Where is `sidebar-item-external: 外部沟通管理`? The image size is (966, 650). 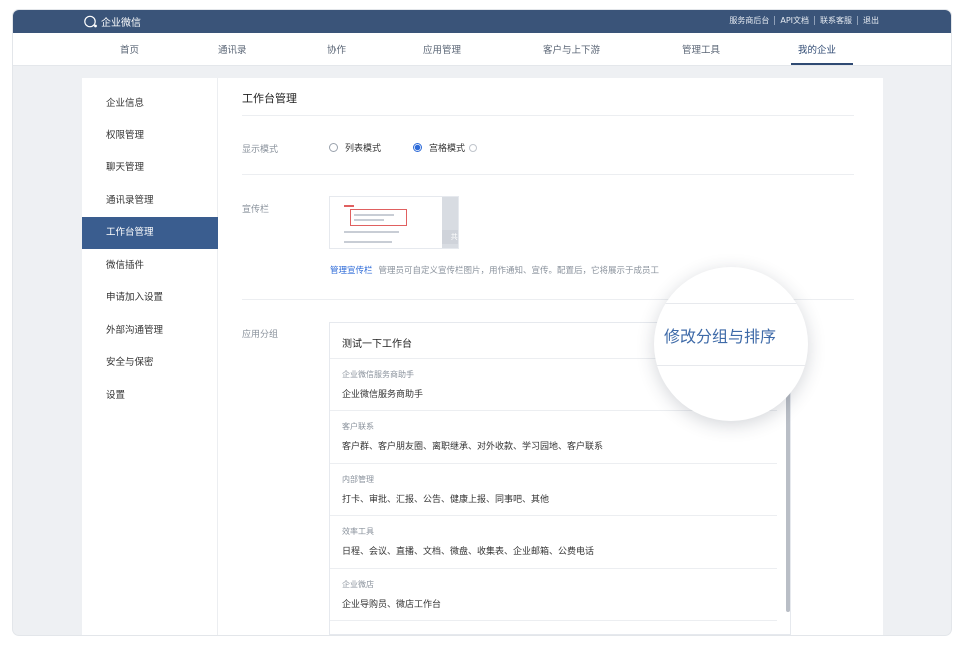
sidebar-item-external: 外部沟通管理 is located at coordinates (150, 331).